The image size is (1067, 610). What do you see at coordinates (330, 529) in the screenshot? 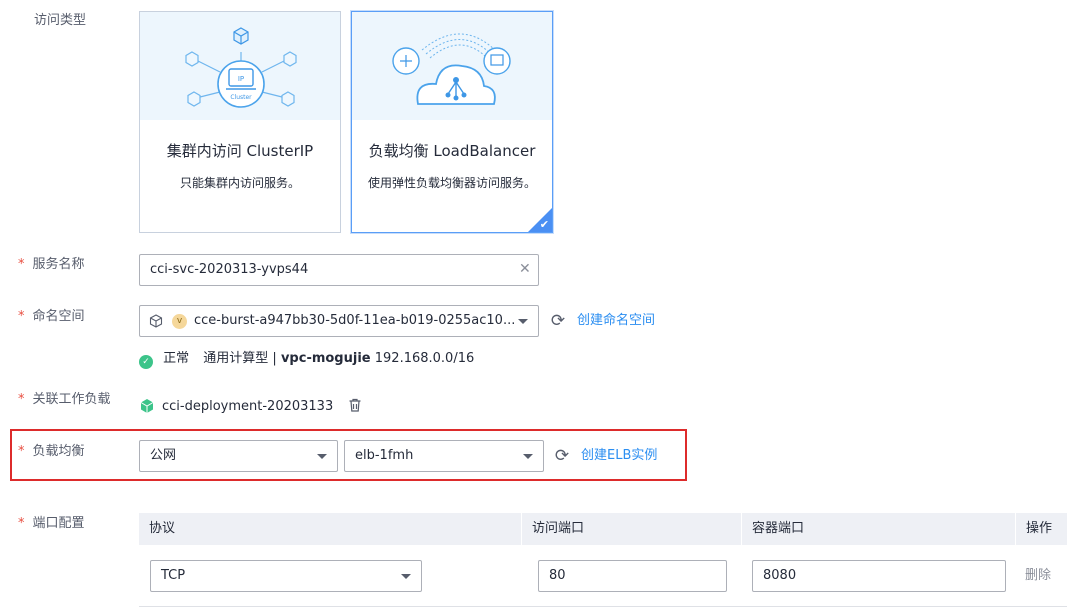
I see `column-header-protocol: 协议` at bounding box center [330, 529].